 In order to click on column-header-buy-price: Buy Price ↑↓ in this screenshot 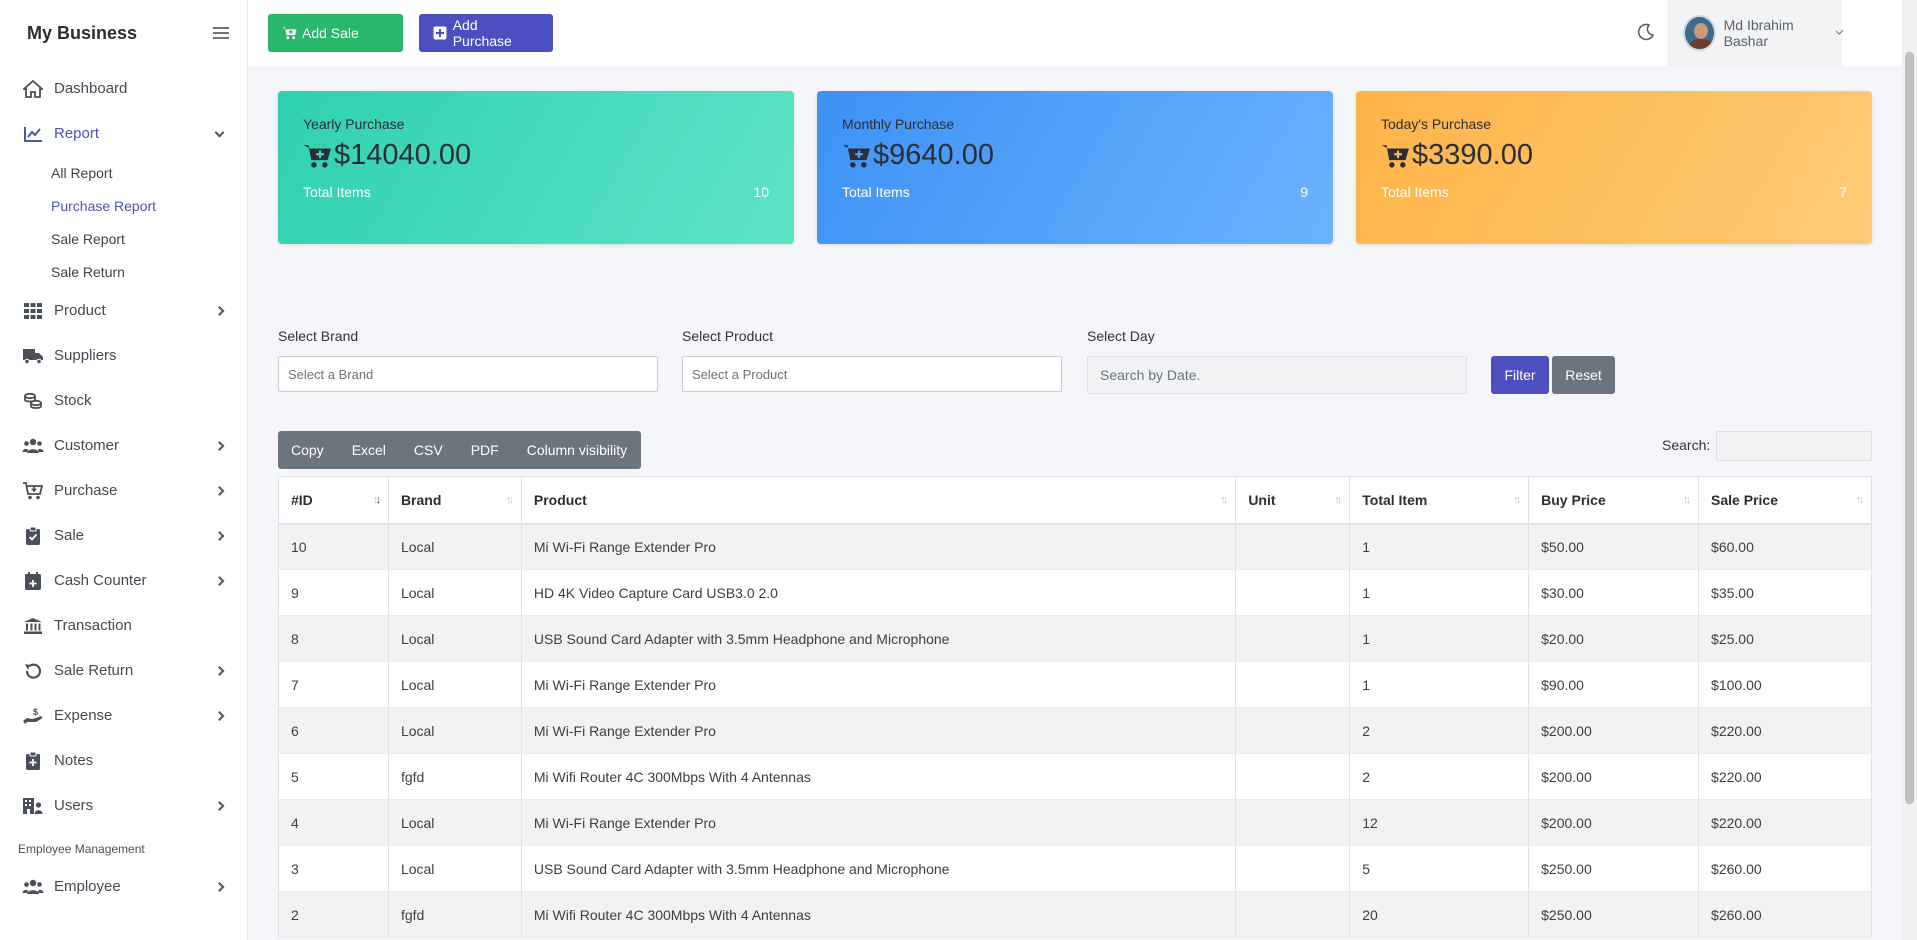, I will do `click(1614, 500)`.